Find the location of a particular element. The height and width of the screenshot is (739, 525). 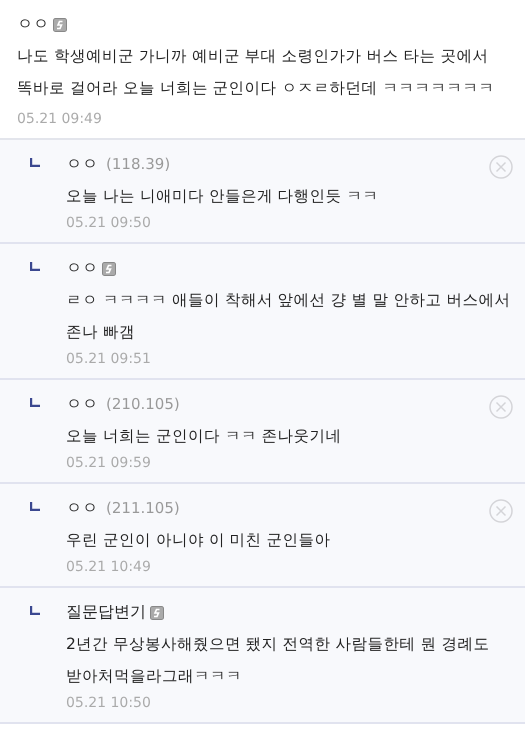

reply-text: 오늘 너희는 군인이다 ㅋㅋ 존나웃기네 is located at coordinates (204, 436).